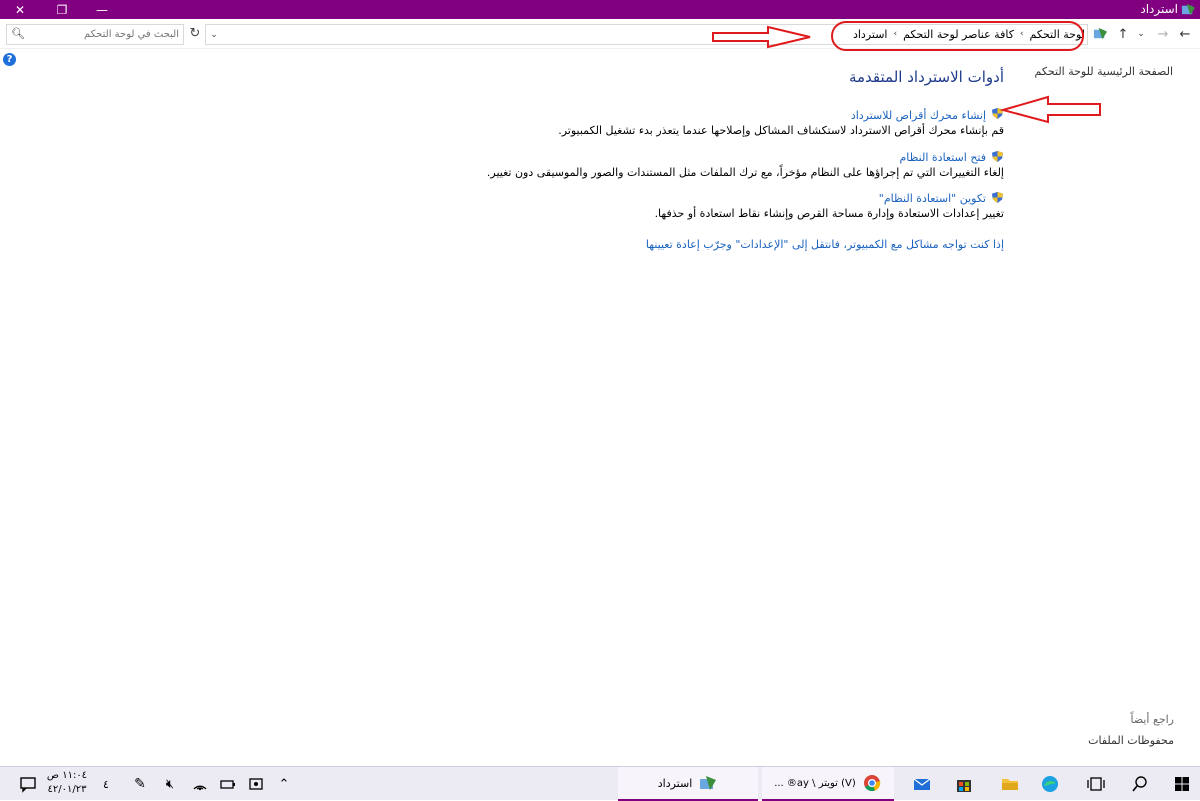  I want to click on search-box: 🔍︎, so click(95, 34).